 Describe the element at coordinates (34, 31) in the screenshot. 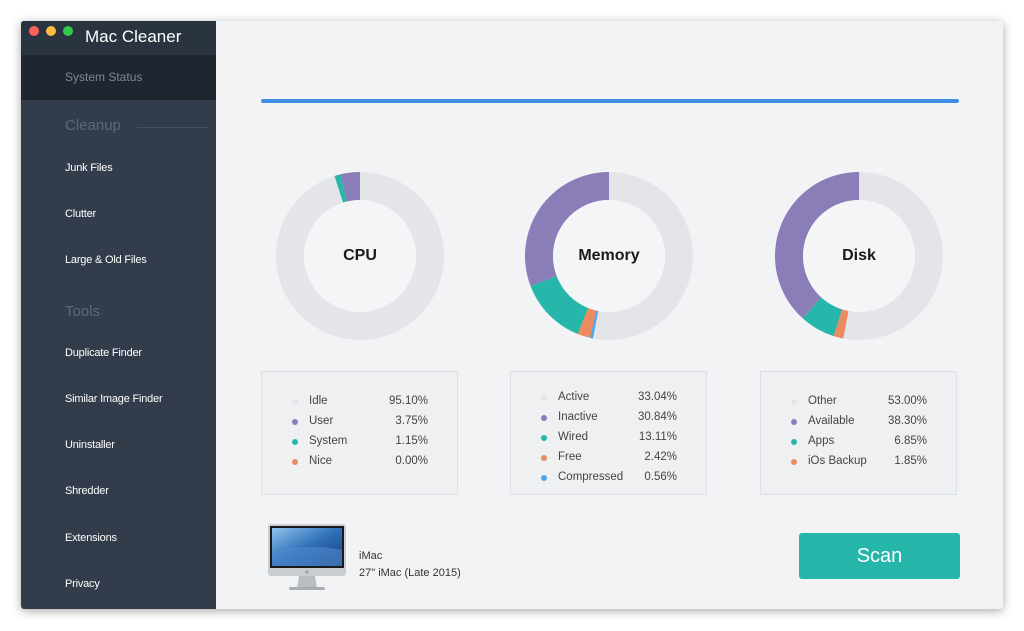

I see `close-window-button` at that location.